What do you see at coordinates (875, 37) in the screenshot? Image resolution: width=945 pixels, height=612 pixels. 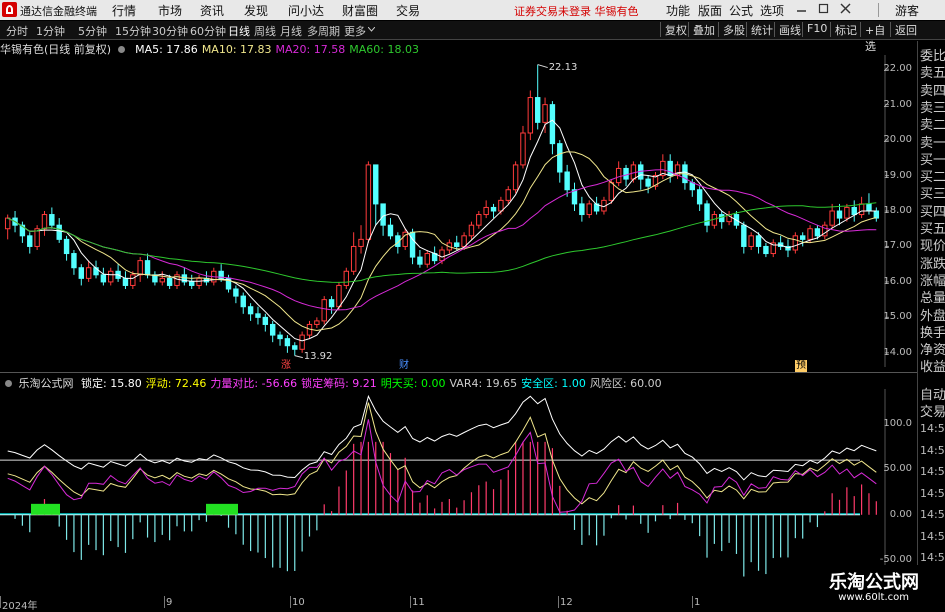 I see `btn-add-watchlist: +自选` at bounding box center [875, 37].